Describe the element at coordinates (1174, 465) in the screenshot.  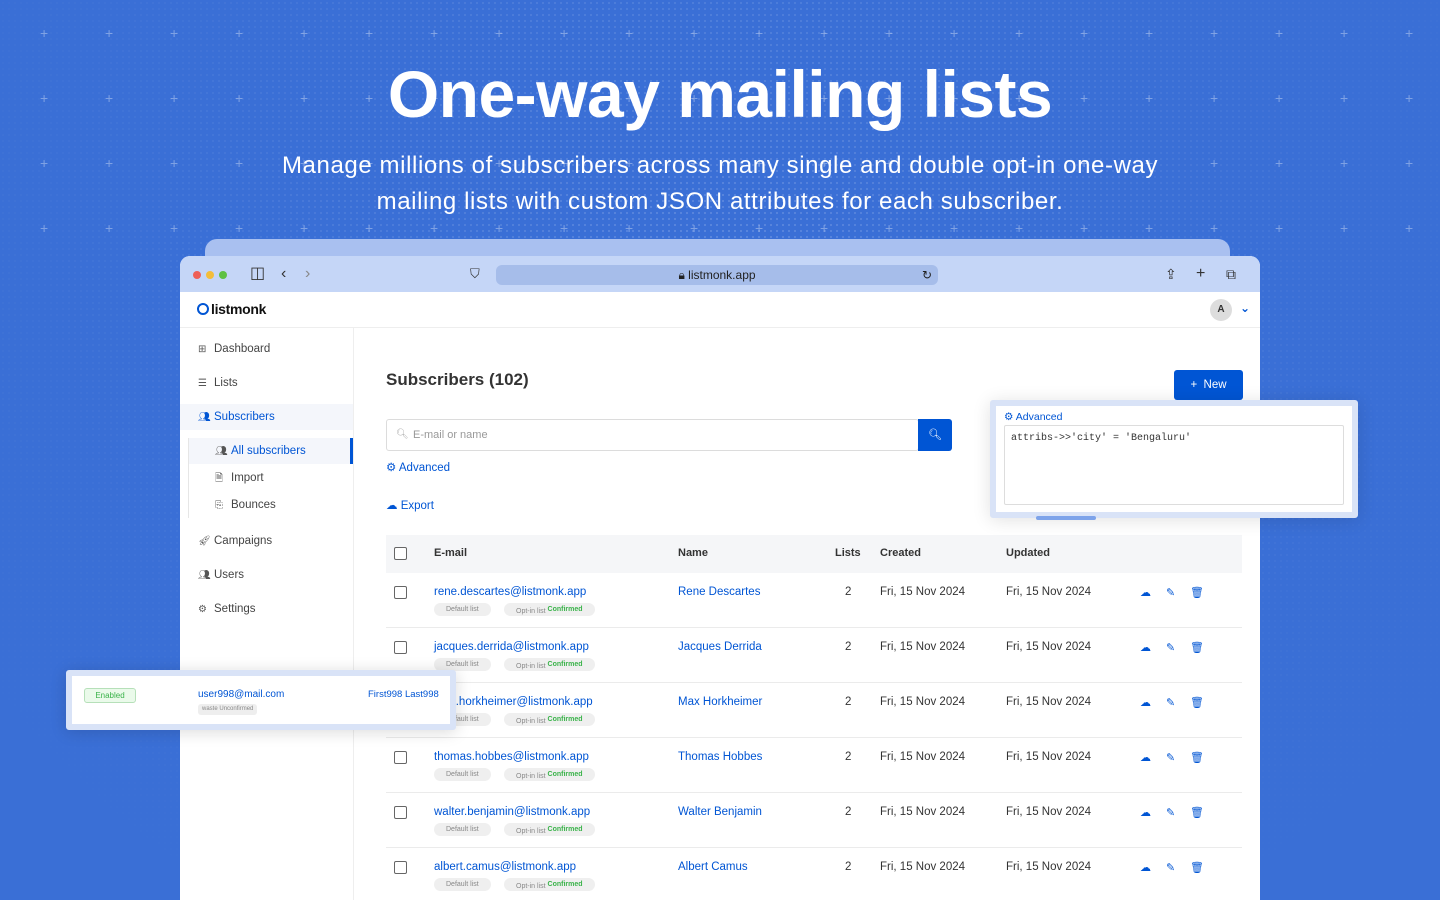
I see `advanced-query-textarea: attribs->>'city' = 'Bengaluru'` at that location.